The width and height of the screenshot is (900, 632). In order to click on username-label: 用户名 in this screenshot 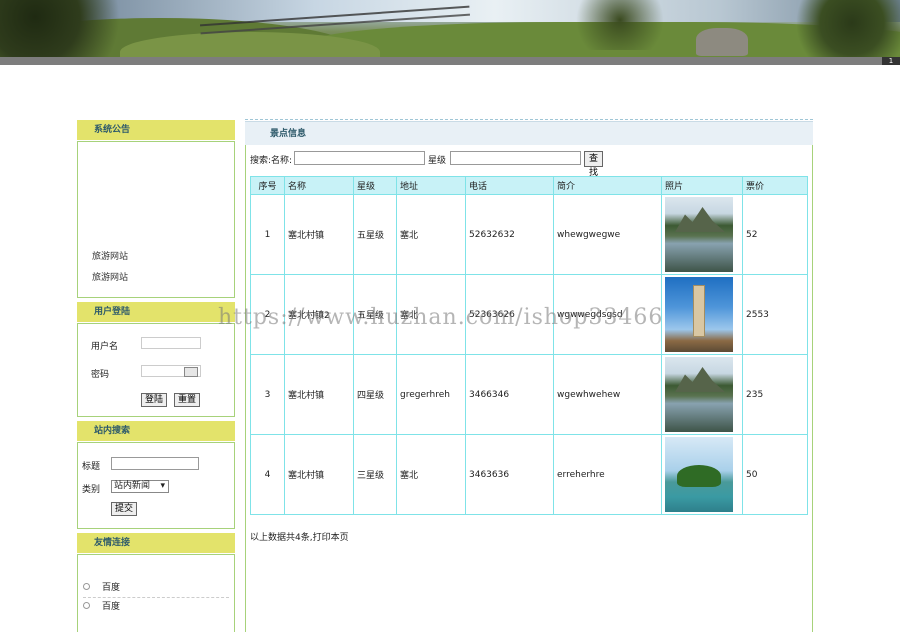, I will do `click(105, 347)`.